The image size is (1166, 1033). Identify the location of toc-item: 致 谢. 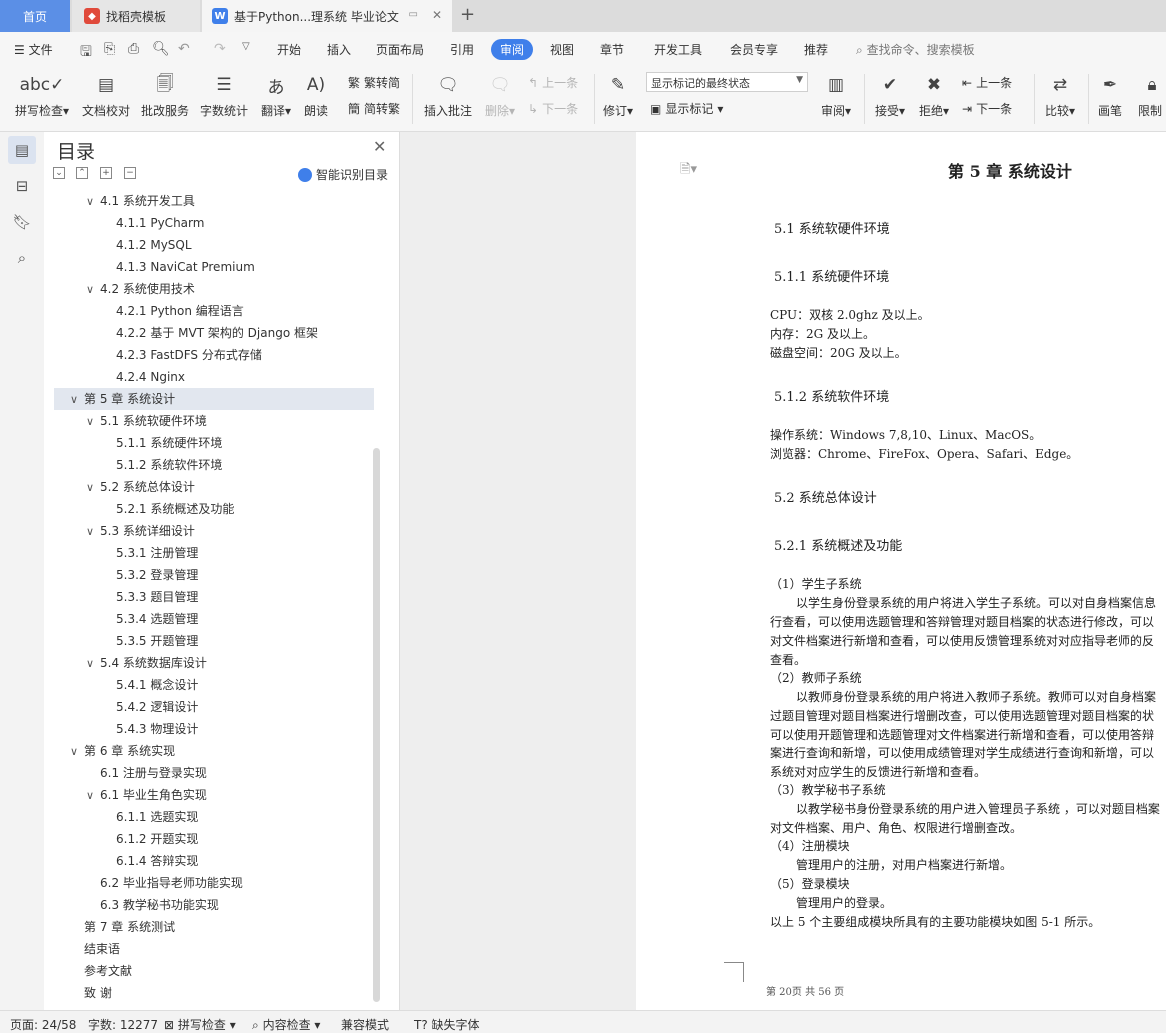
(214, 993).